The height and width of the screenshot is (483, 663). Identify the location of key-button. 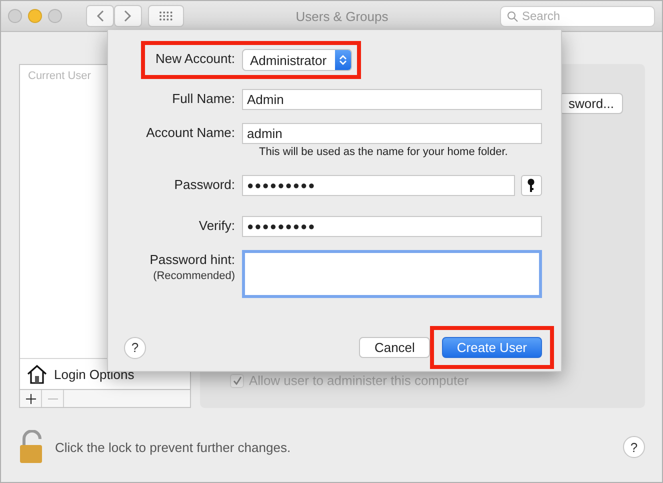
(531, 185).